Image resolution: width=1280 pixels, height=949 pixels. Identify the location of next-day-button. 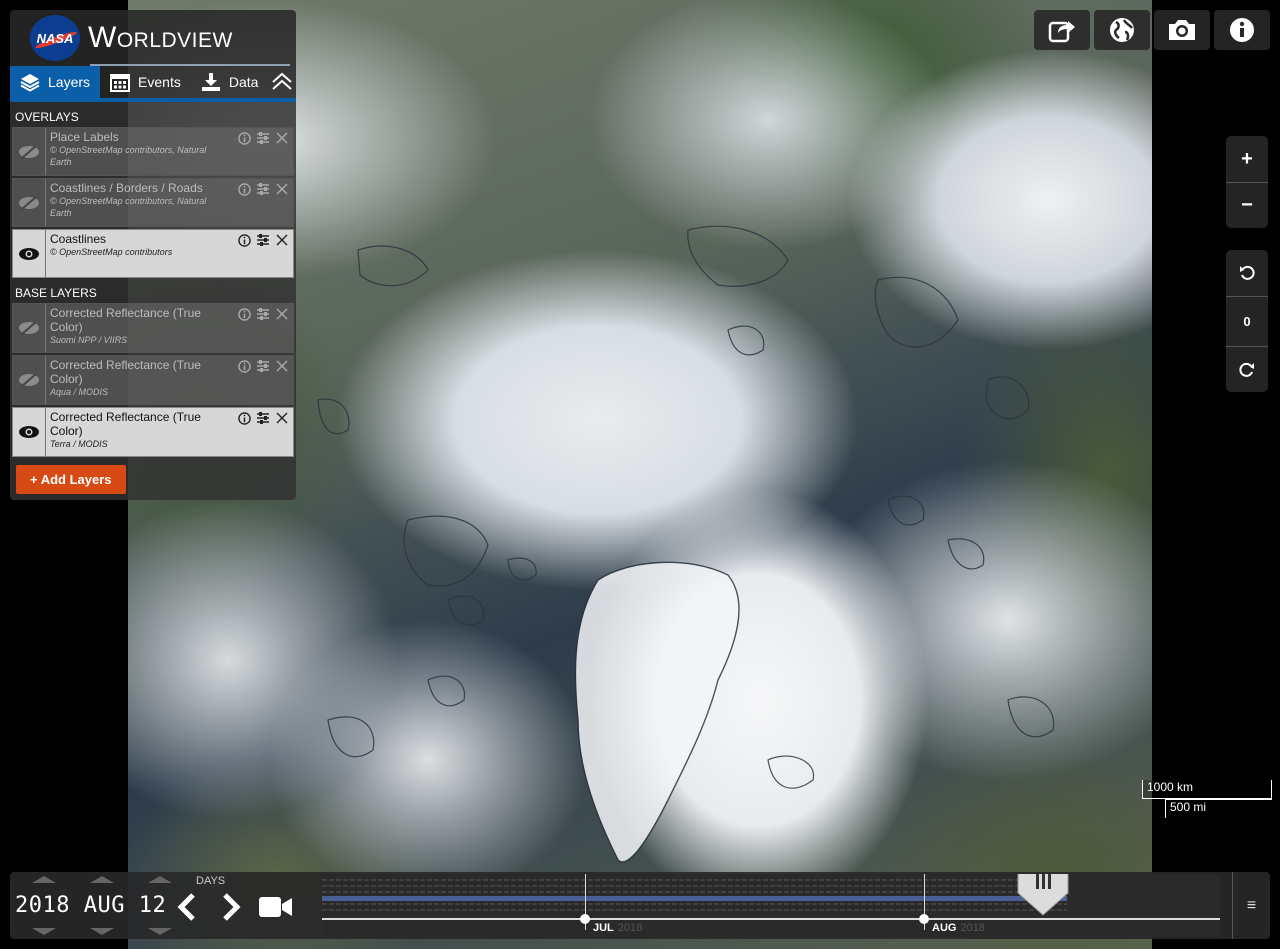
(230, 907).